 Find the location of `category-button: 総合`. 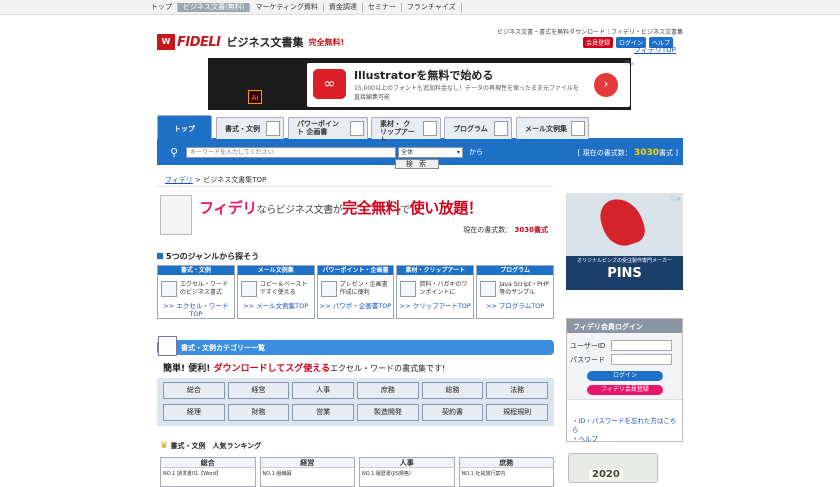

category-button: 総合 is located at coordinates (194, 390).